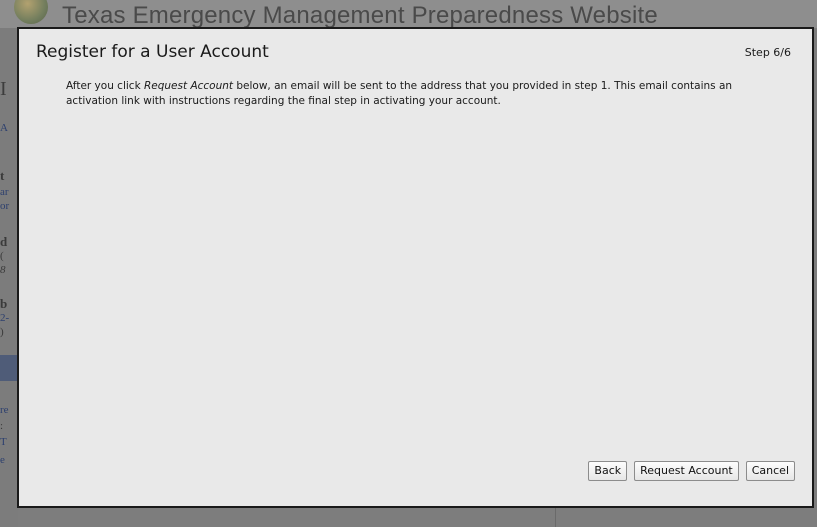 The width and height of the screenshot is (817, 527). What do you see at coordinates (2, 426) in the screenshot?
I see `bg-text-fragment: :` at bounding box center [2, 426].